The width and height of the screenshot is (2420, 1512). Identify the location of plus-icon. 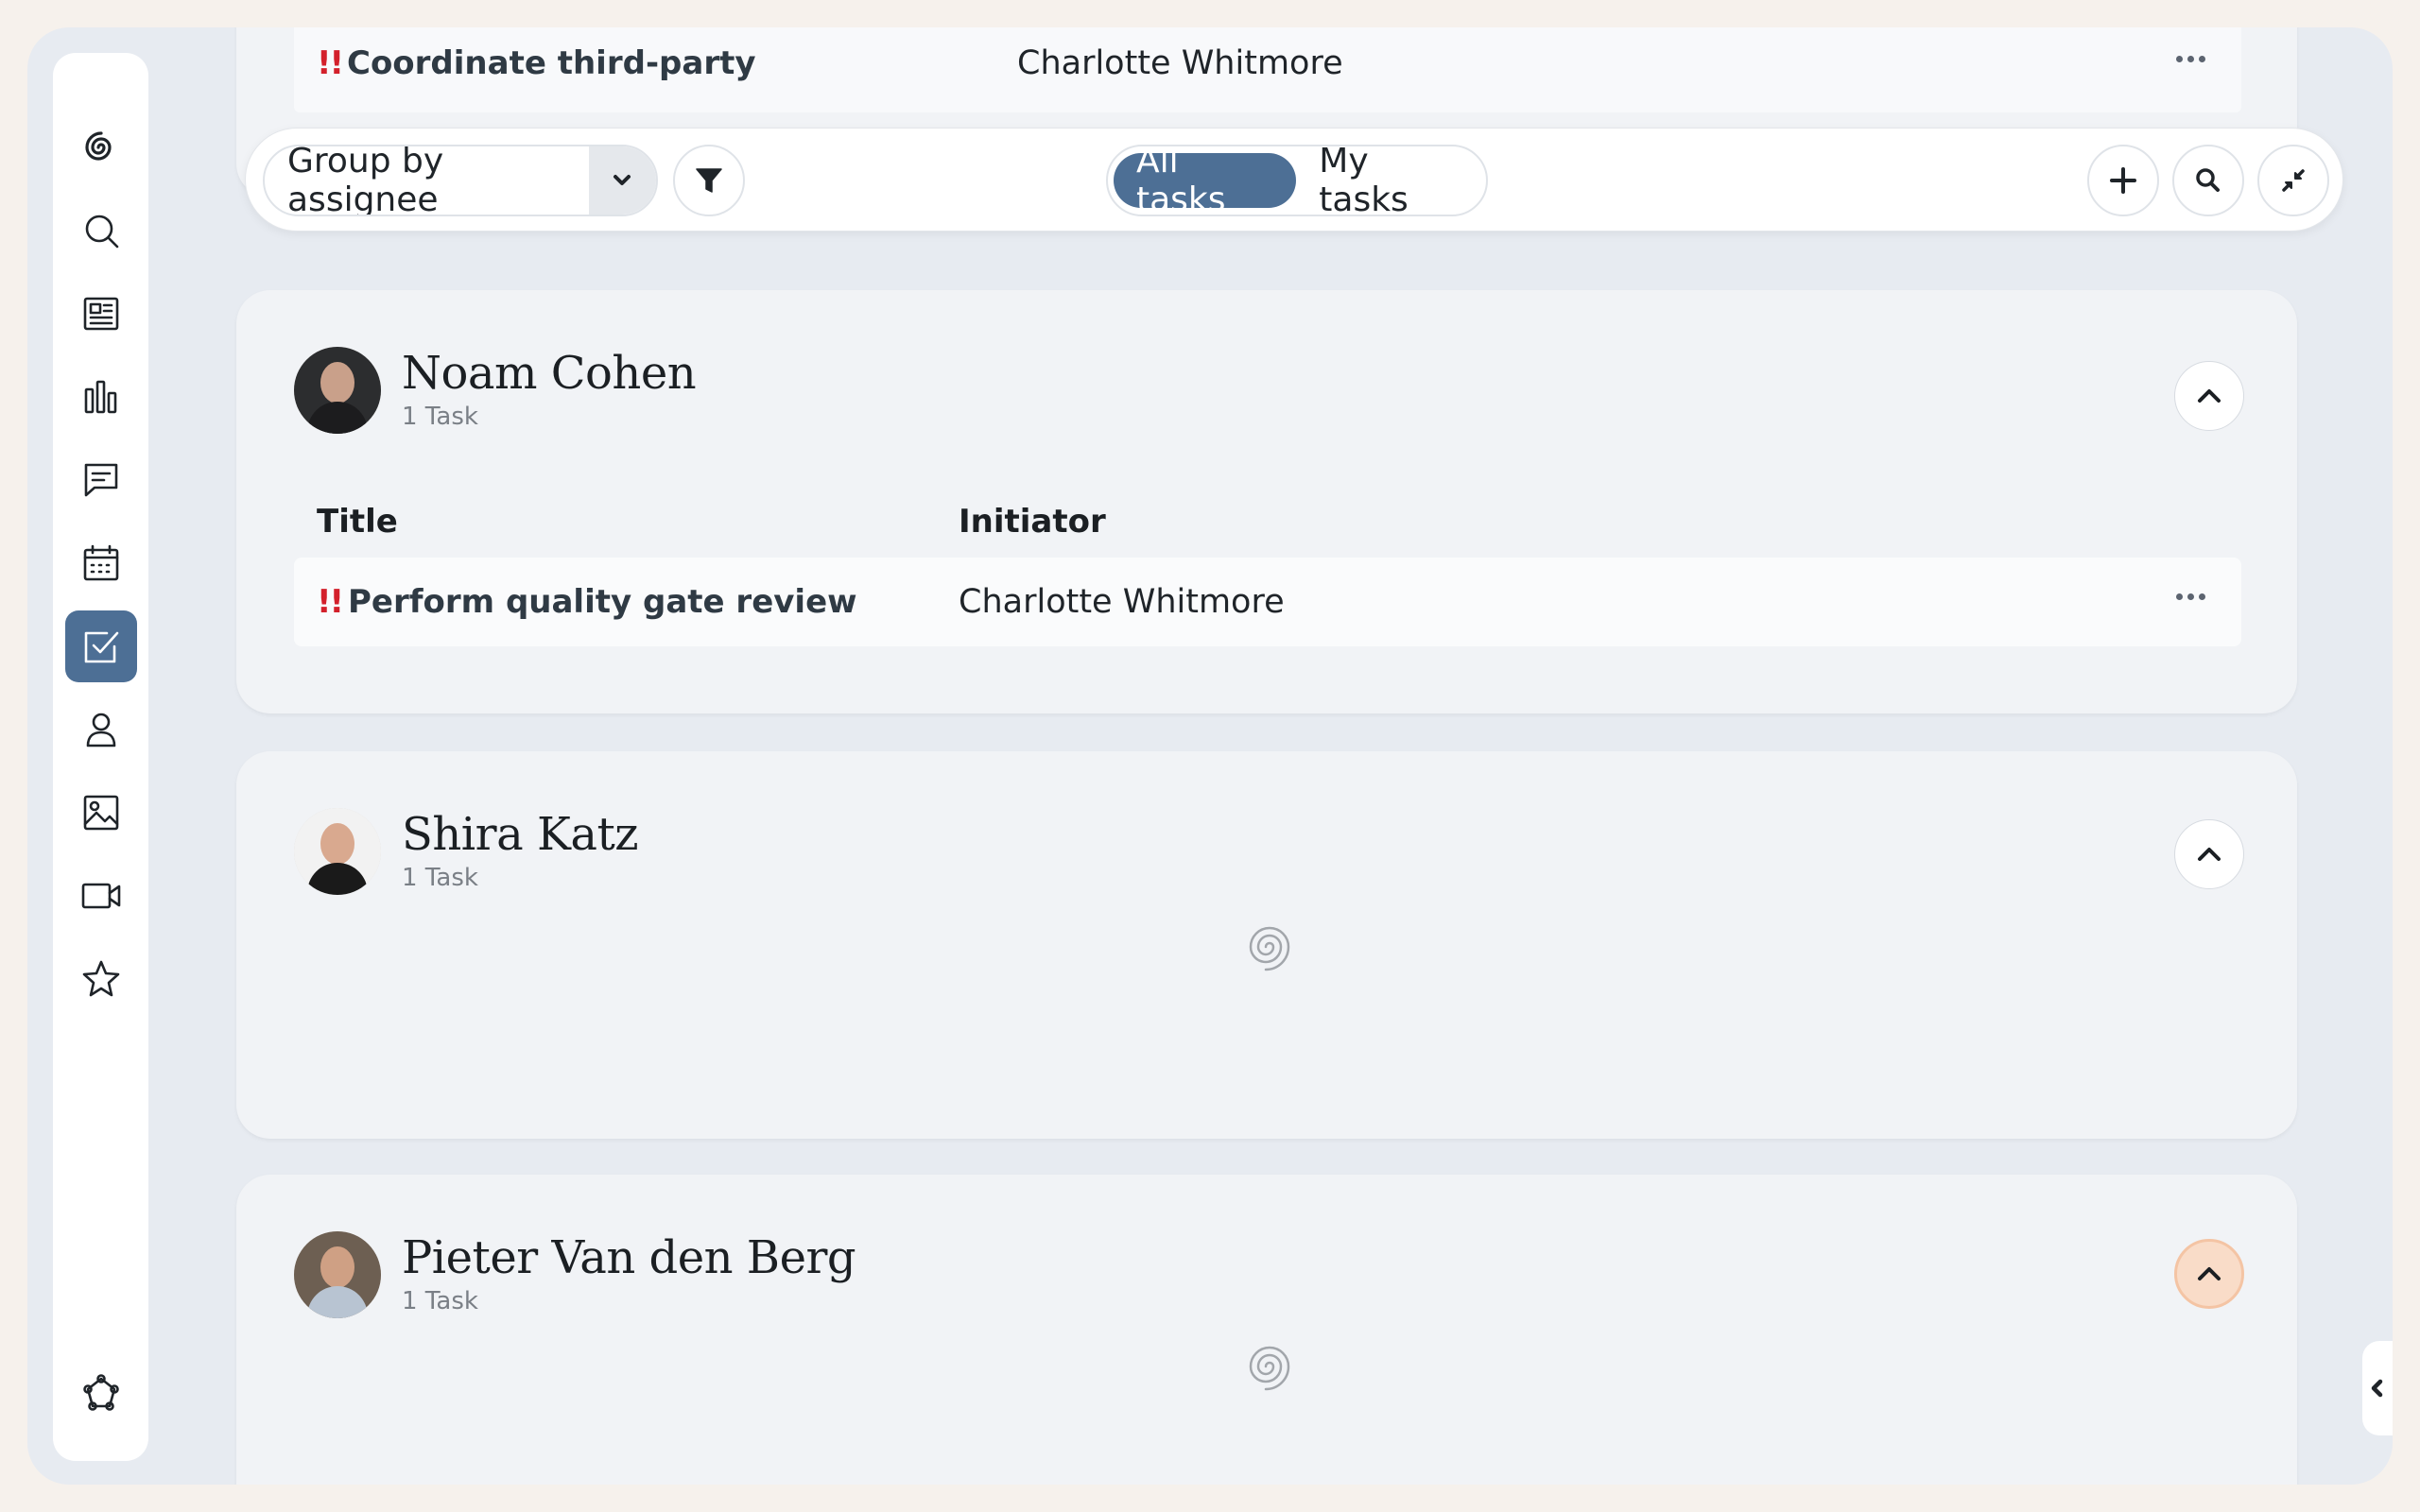
(2123, 180).